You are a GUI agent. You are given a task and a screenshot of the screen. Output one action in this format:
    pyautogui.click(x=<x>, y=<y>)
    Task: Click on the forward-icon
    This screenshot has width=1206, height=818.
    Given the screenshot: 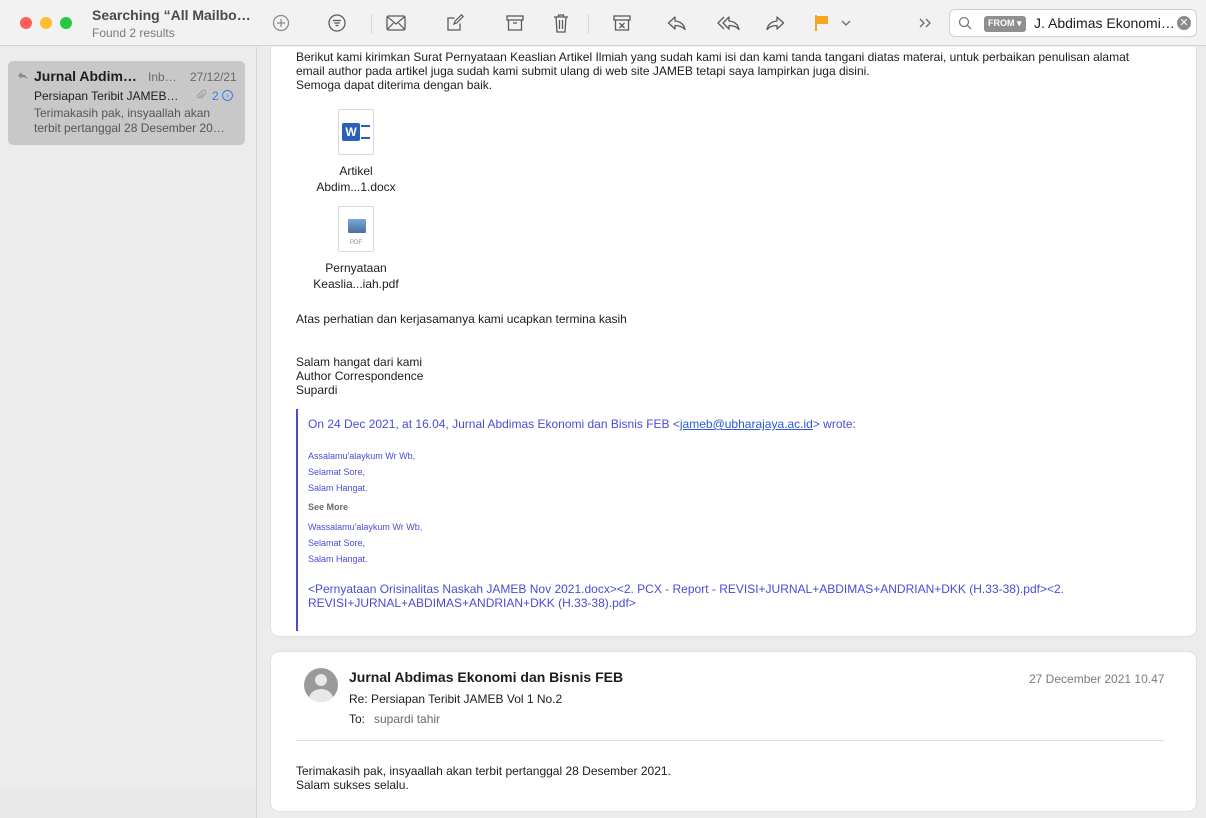 What is the action you would take?
    pyautogui.click(x=775, y=23)
    